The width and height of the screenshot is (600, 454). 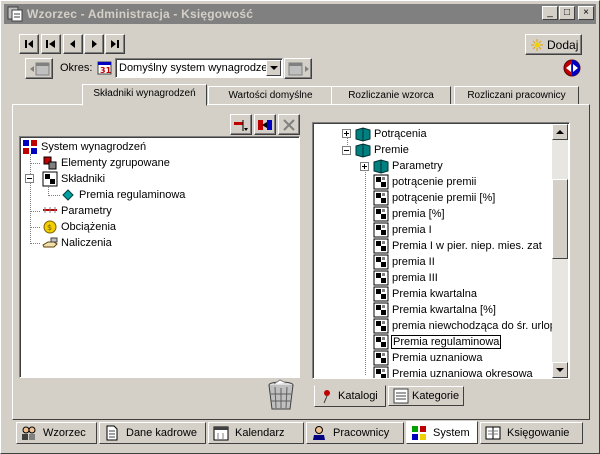 What do you see at coordinates (319, 433) in the screenshot?
I see `person-icon` at bounding box center [319, 433].